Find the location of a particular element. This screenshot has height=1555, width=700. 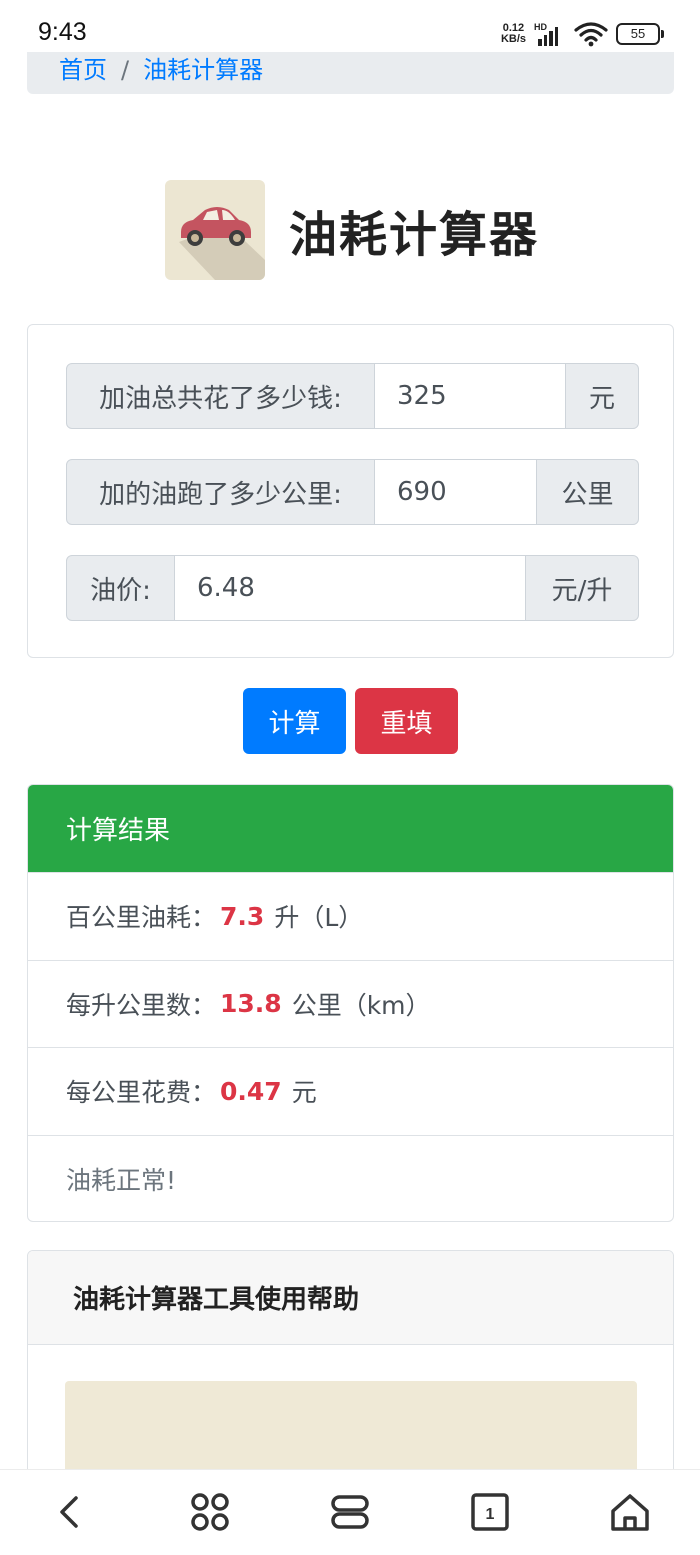

page-title: 油耗计算器 is located at coordinates (414, 235).